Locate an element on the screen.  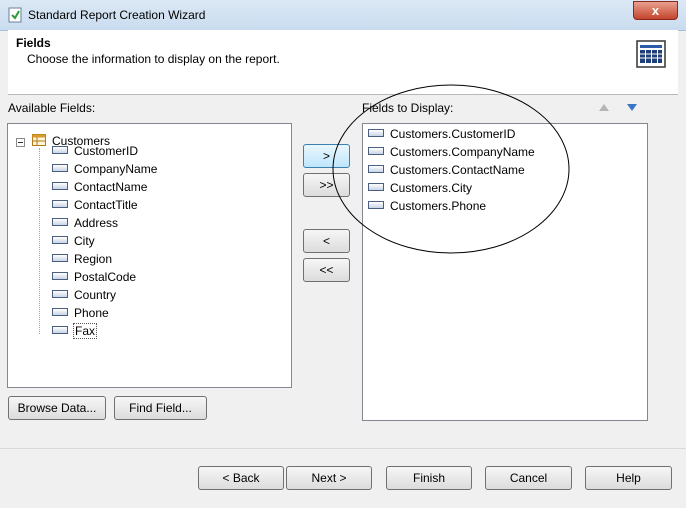
field-label: Phone is located at coordinates (91, 312).